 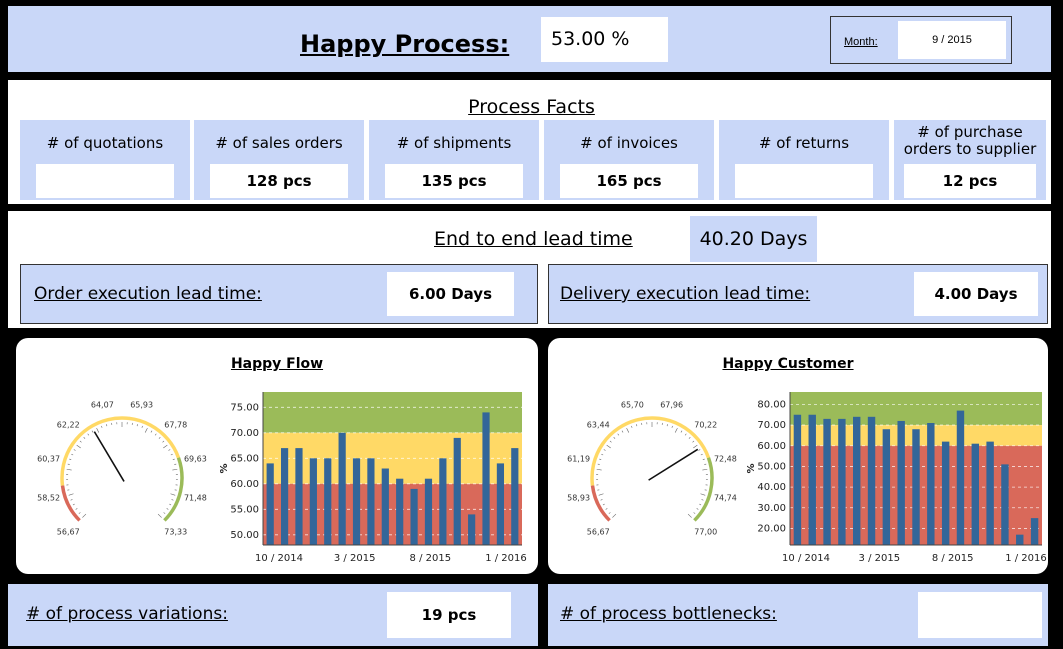 What do you see at coordinates (705, 424) in the screenshot?
I see `gauge-tick-label: 70,22` at bounding box center [705, 424].